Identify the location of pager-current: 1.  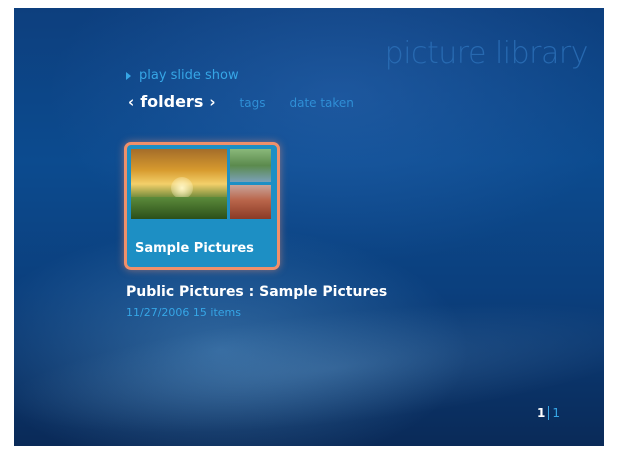
(541, 413).